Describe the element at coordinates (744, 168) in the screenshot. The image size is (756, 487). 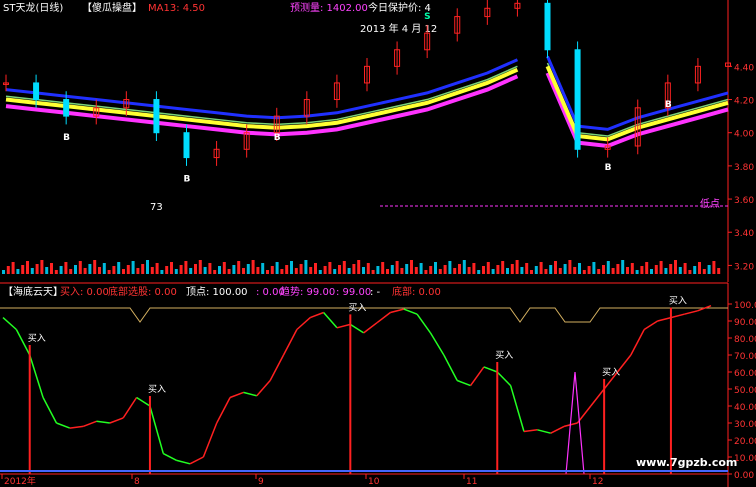
I see `price-tick-label: 3.80` at that location.